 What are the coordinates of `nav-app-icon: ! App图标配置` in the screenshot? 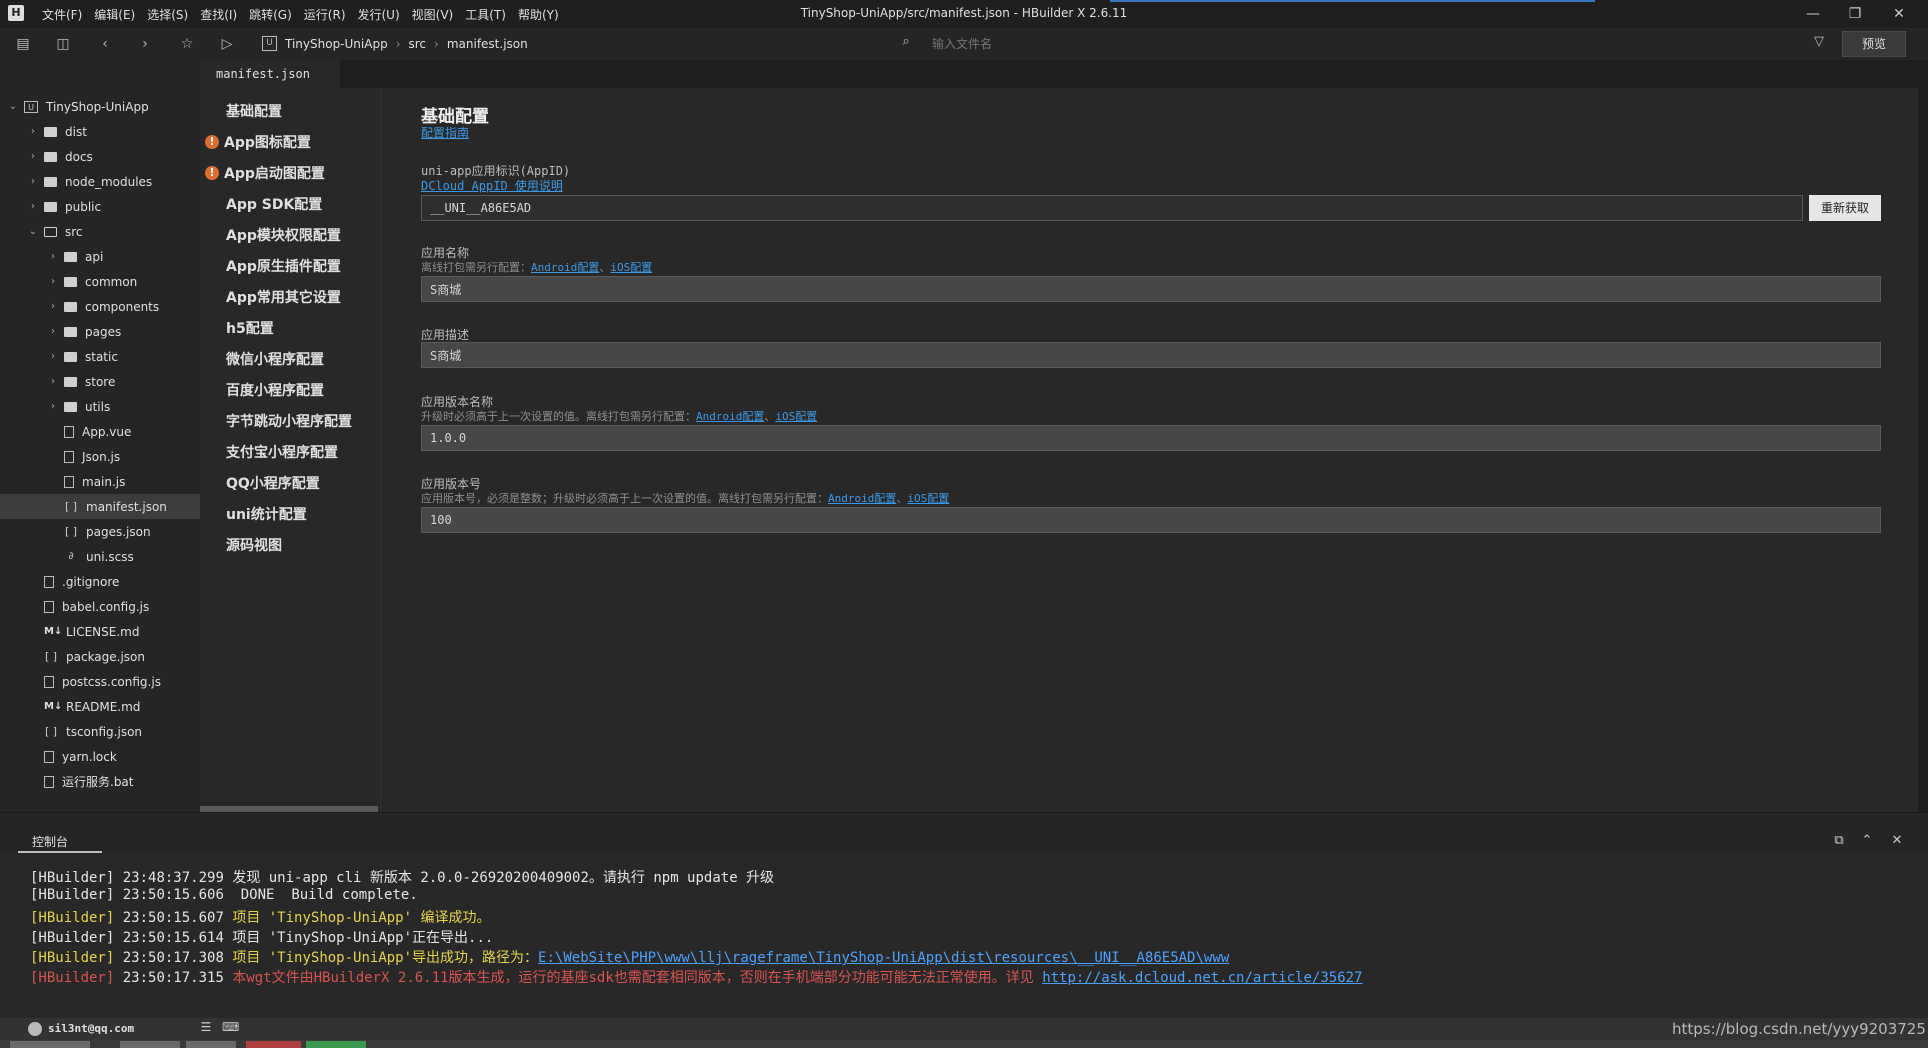 It's located at (302, 142).